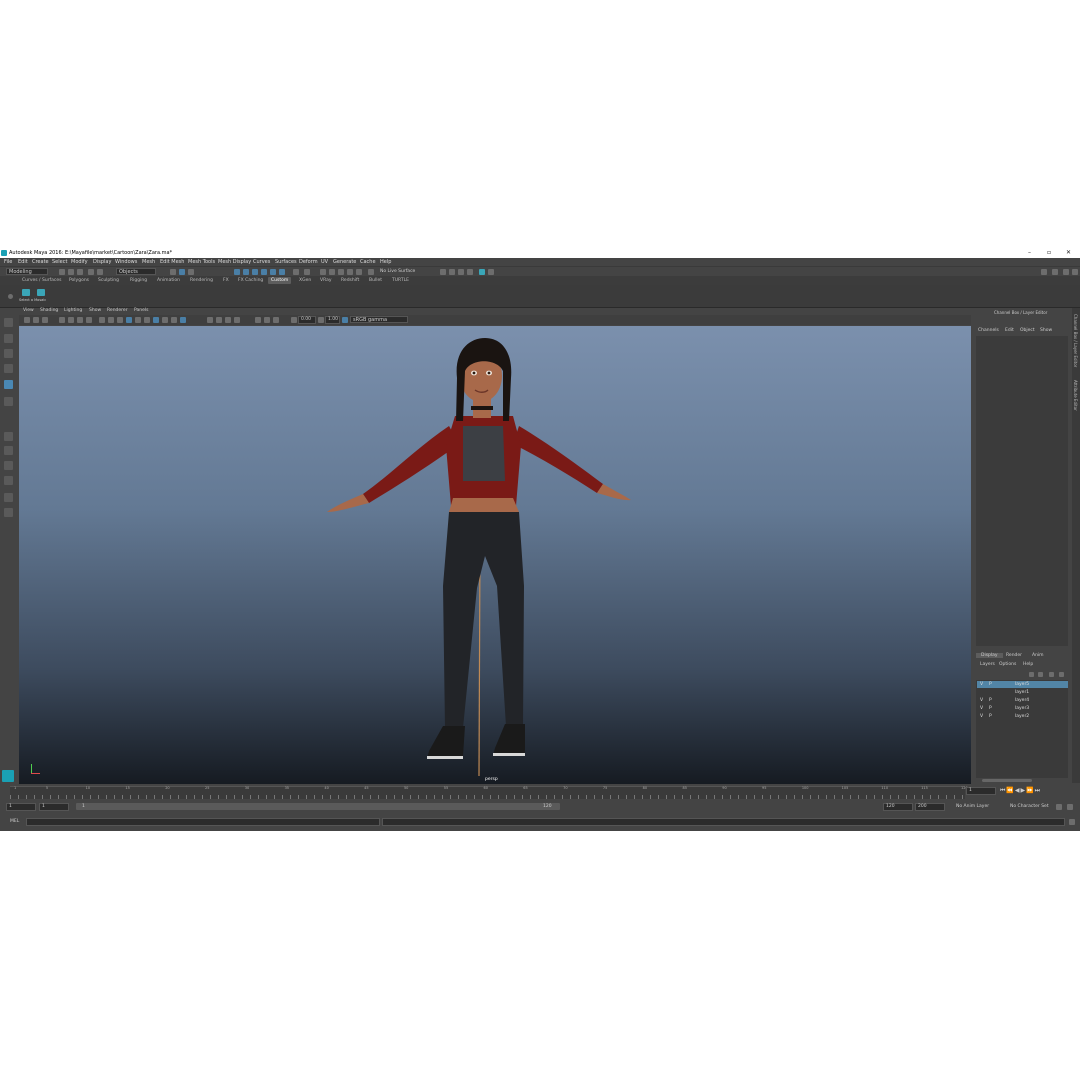 This screenshot has height=1080, width=1080. I want to click on lasso-tool-icon, so click(8, 338).